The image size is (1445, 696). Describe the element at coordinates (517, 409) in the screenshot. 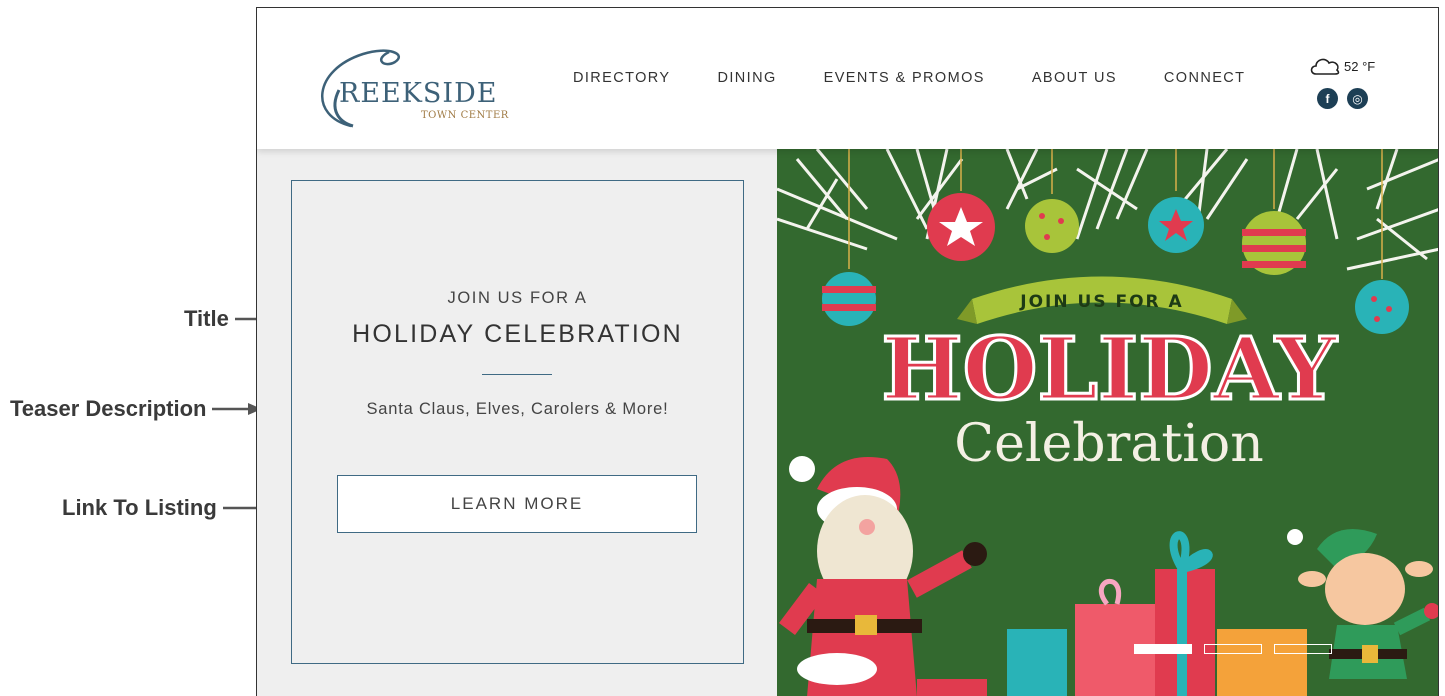

I see `promo-teaser: Santa Claus, Elves, Carolers & More!` at that location.